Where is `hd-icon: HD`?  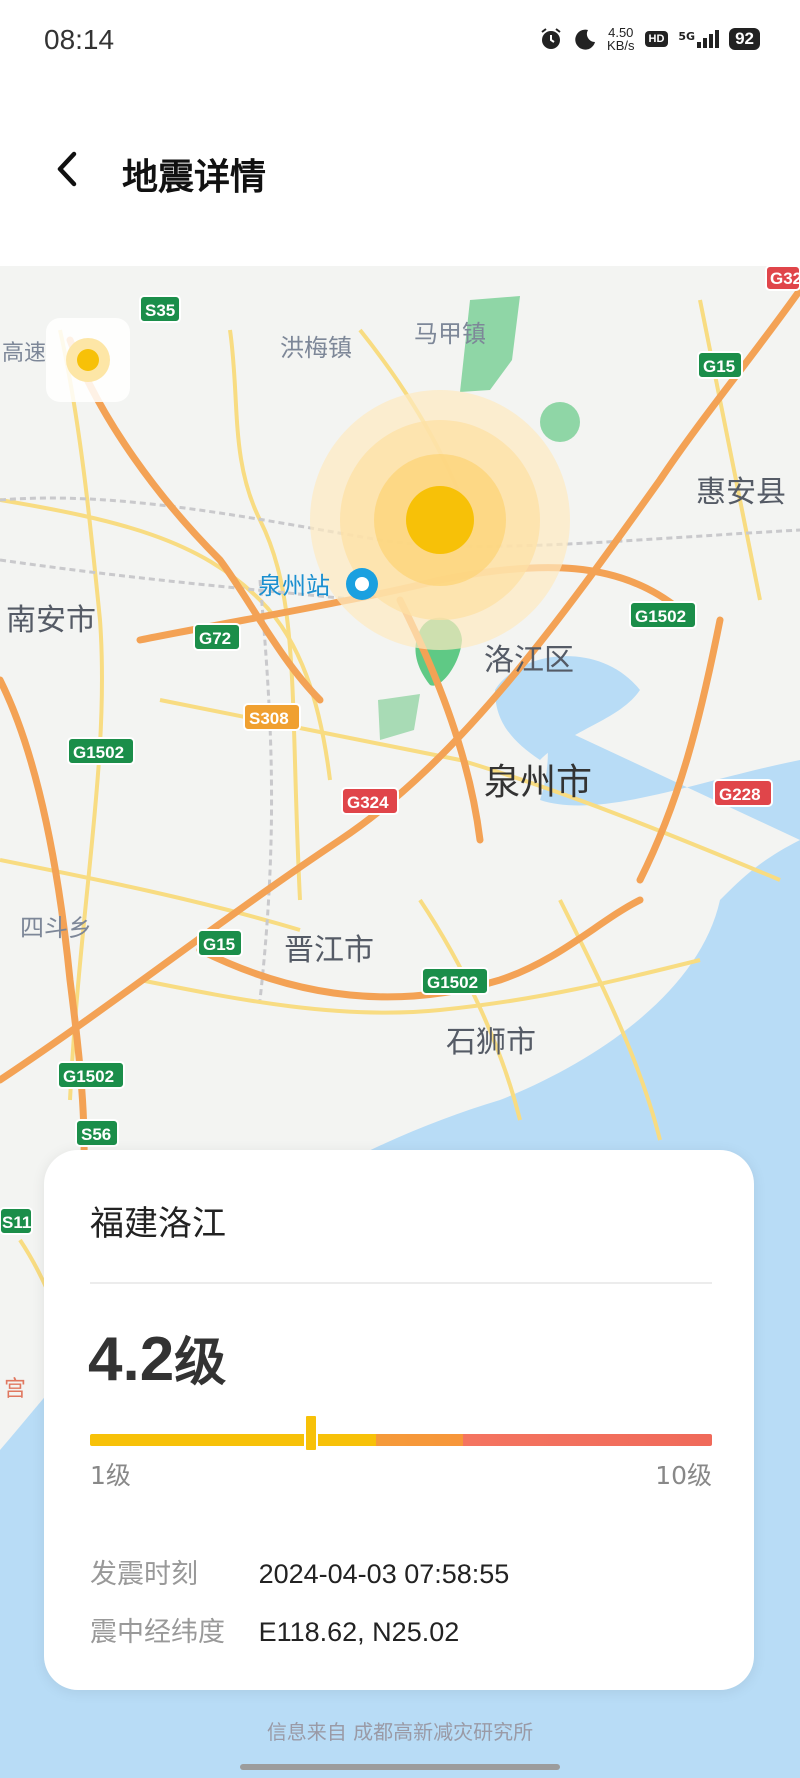
hd-icon: HD is located at coordinates (656, 39).